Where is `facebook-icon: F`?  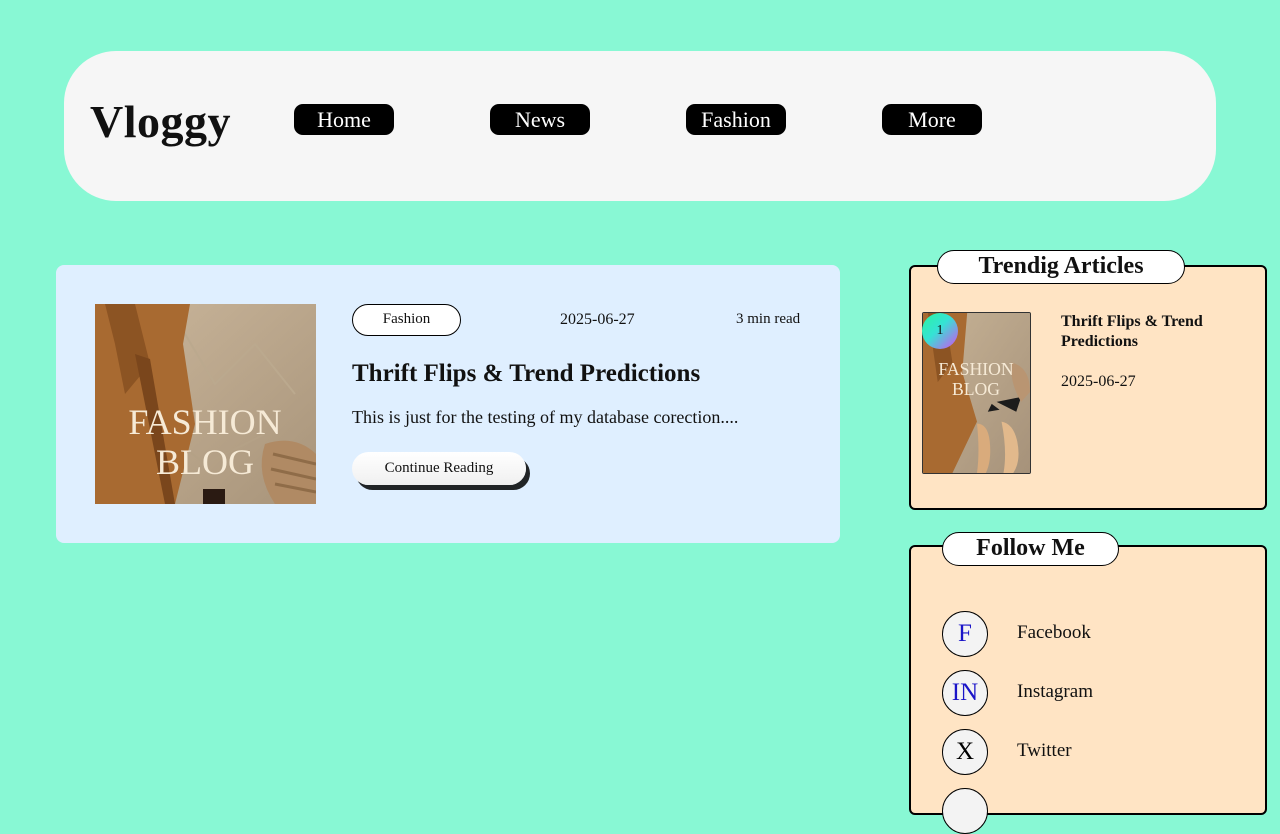 facebook-icon: F is located at coordinates (965, 634).